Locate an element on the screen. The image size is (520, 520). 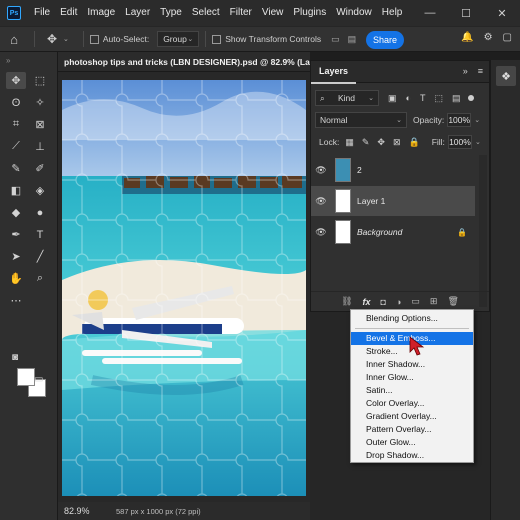
kind-filter-dropdown: ⌕ Kind ⌄ is located at coordinates (347, 98).